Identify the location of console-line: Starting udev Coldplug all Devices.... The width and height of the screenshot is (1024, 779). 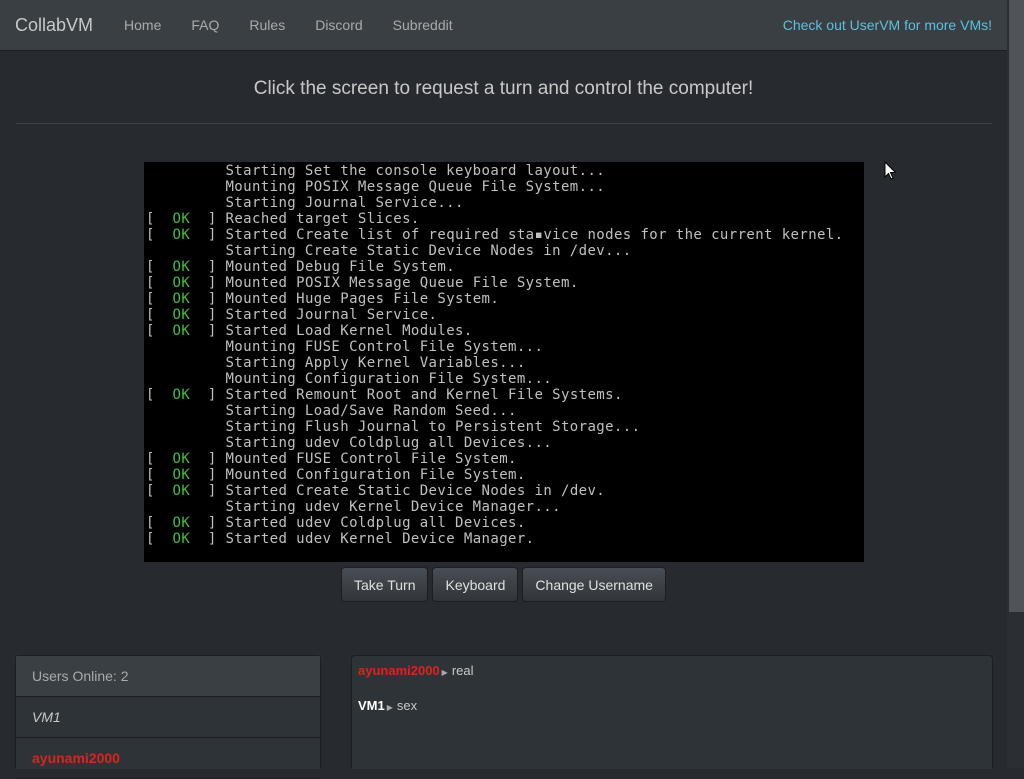
(495, 443).